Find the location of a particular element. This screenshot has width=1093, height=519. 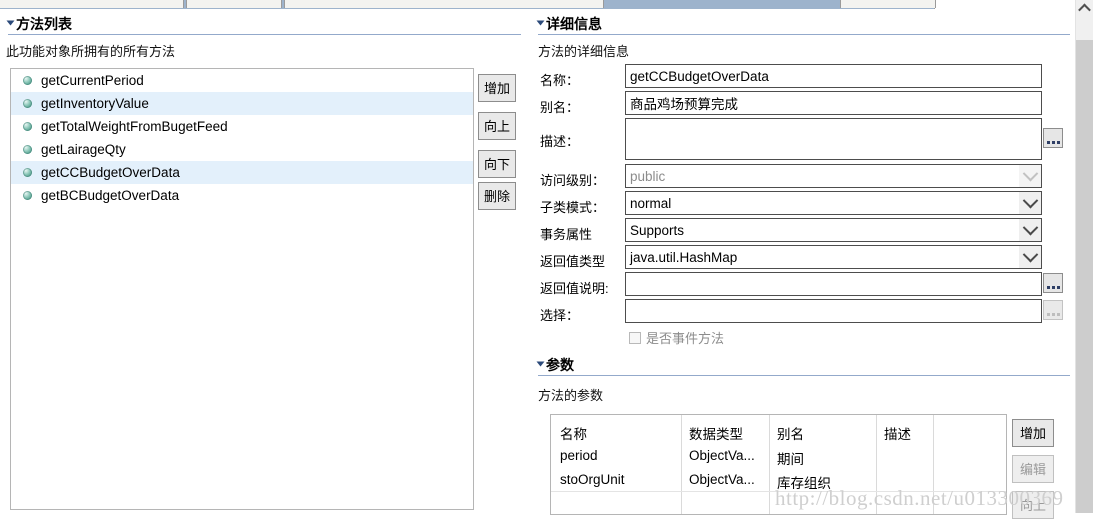

method-list-rule is located at coordinates (264, 34).